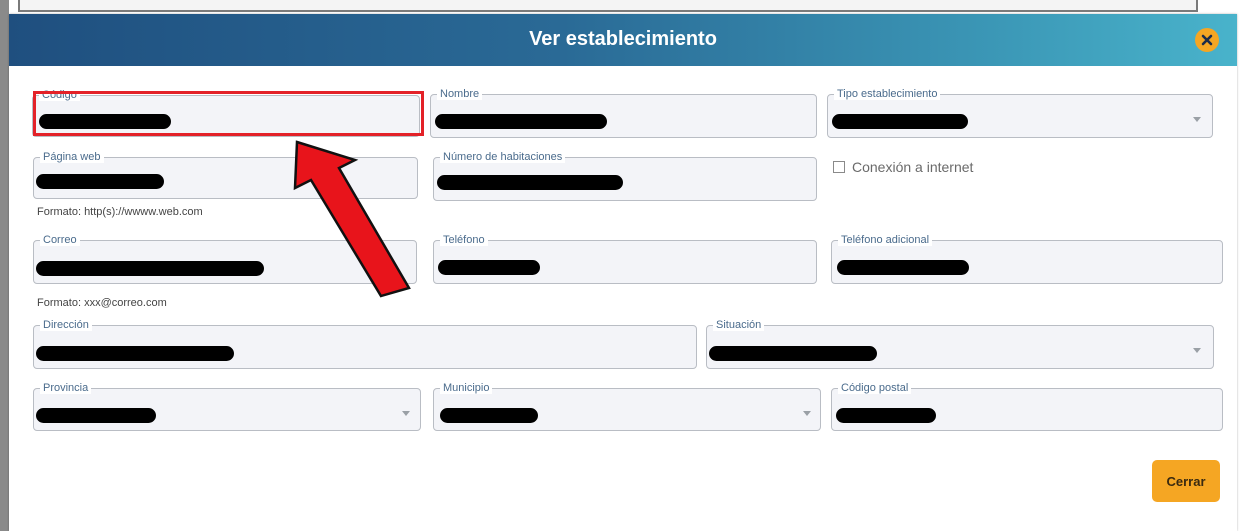 The height and width of the screenshot is (531, 1245). I want to click on conexion-internet-checkbox: Conexión a internet, so click(903, 167).